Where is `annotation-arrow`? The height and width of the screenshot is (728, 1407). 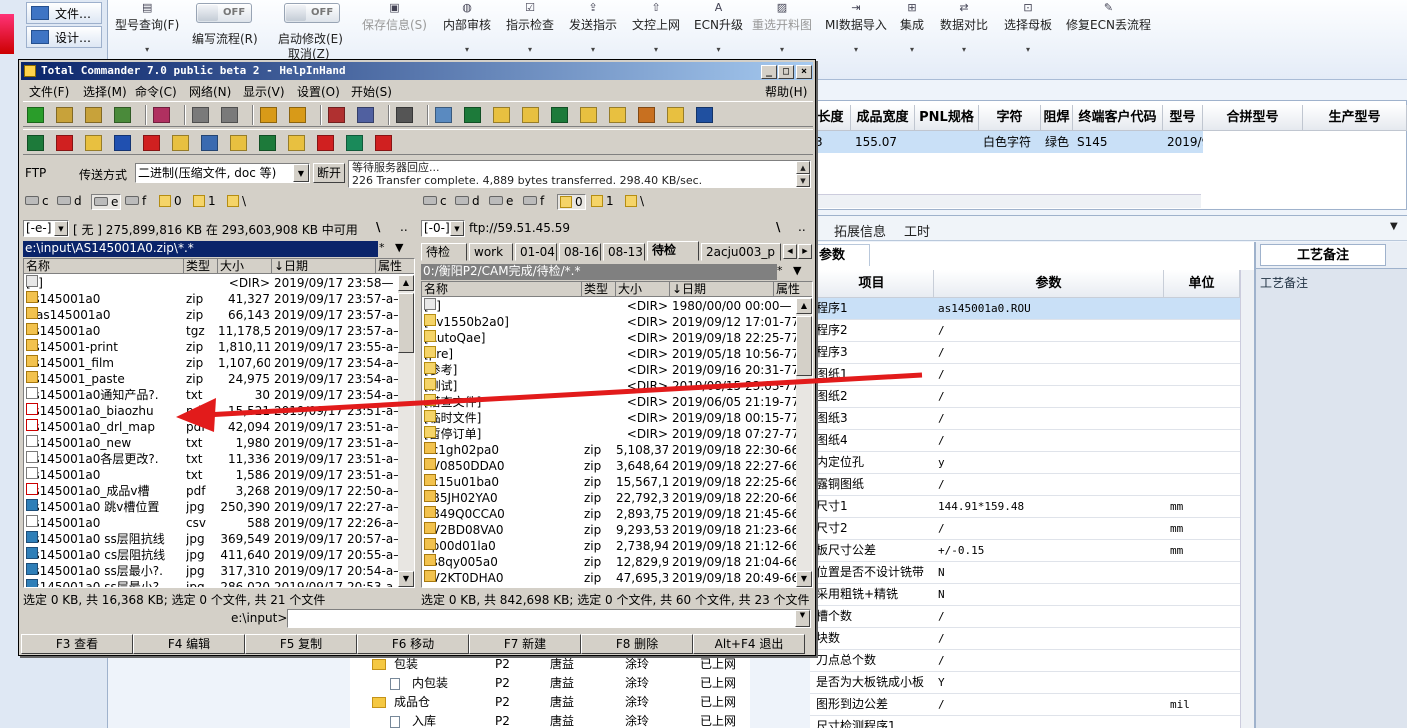 annotation-arrow is located at coordinates (549, 402).